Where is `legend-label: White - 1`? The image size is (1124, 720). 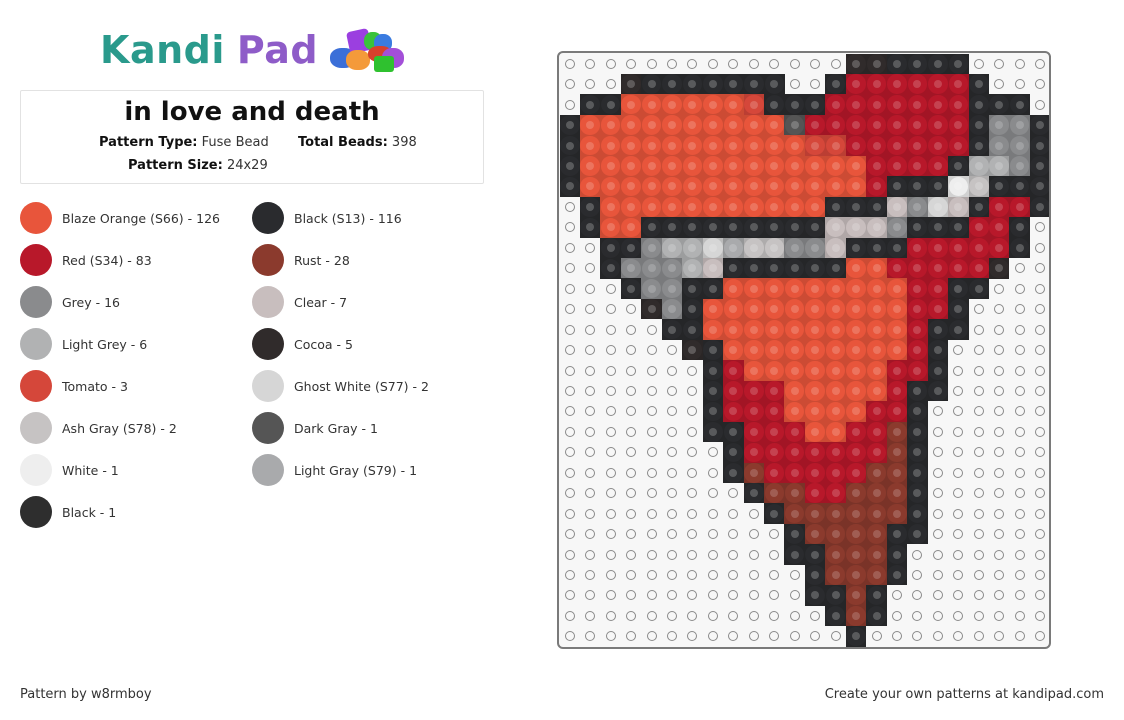
legend-label: White - 1 is located at coordinates (90, 470).